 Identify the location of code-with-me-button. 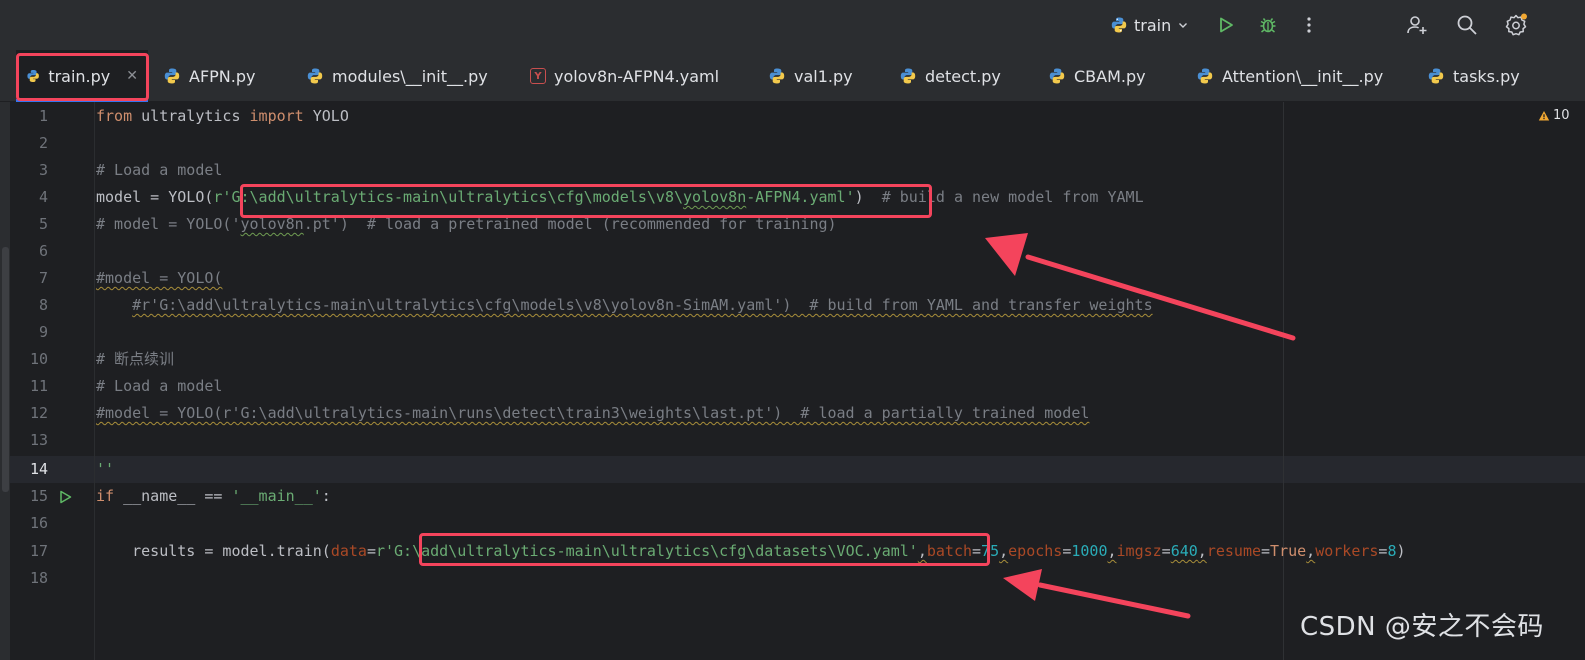
(1417, 25).